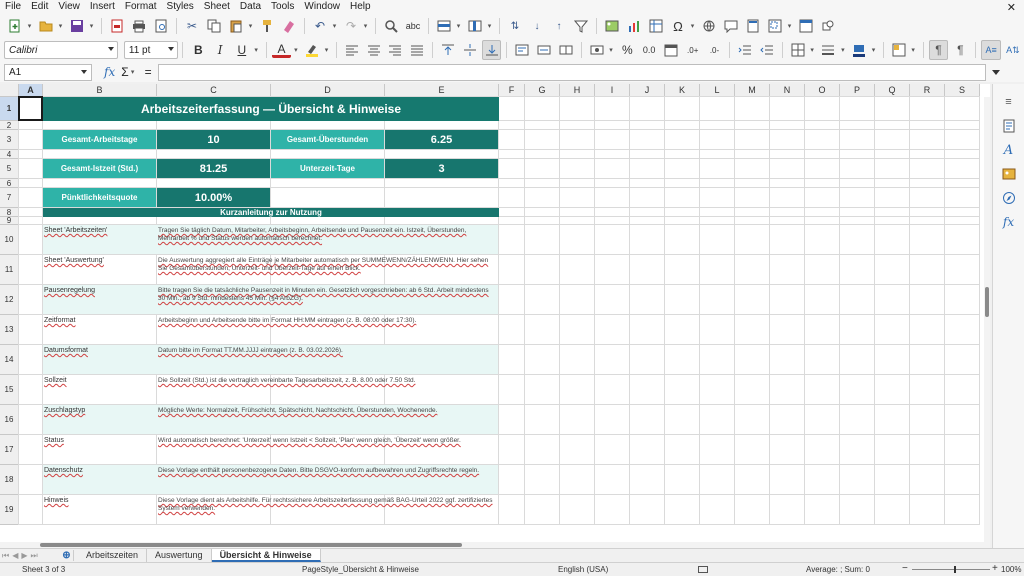  Describe the element at coordinates (39, 7) in the screenshot. I see `menu-edit: Edit` at that location.